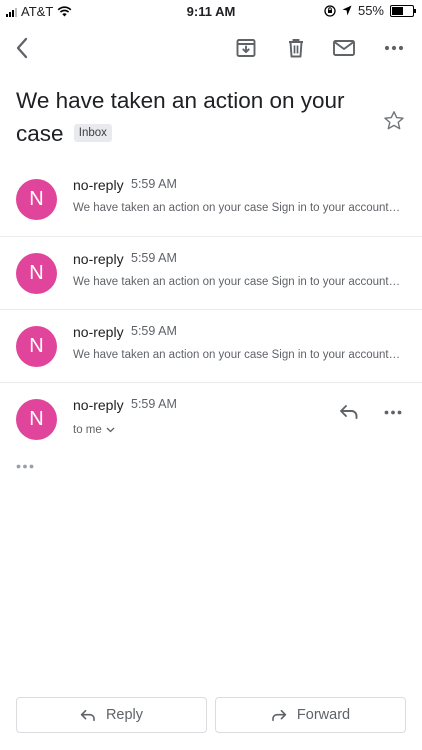 The height and width of the screenshot is (750, 422). I want to click on battery-icon, so click(403, 10).